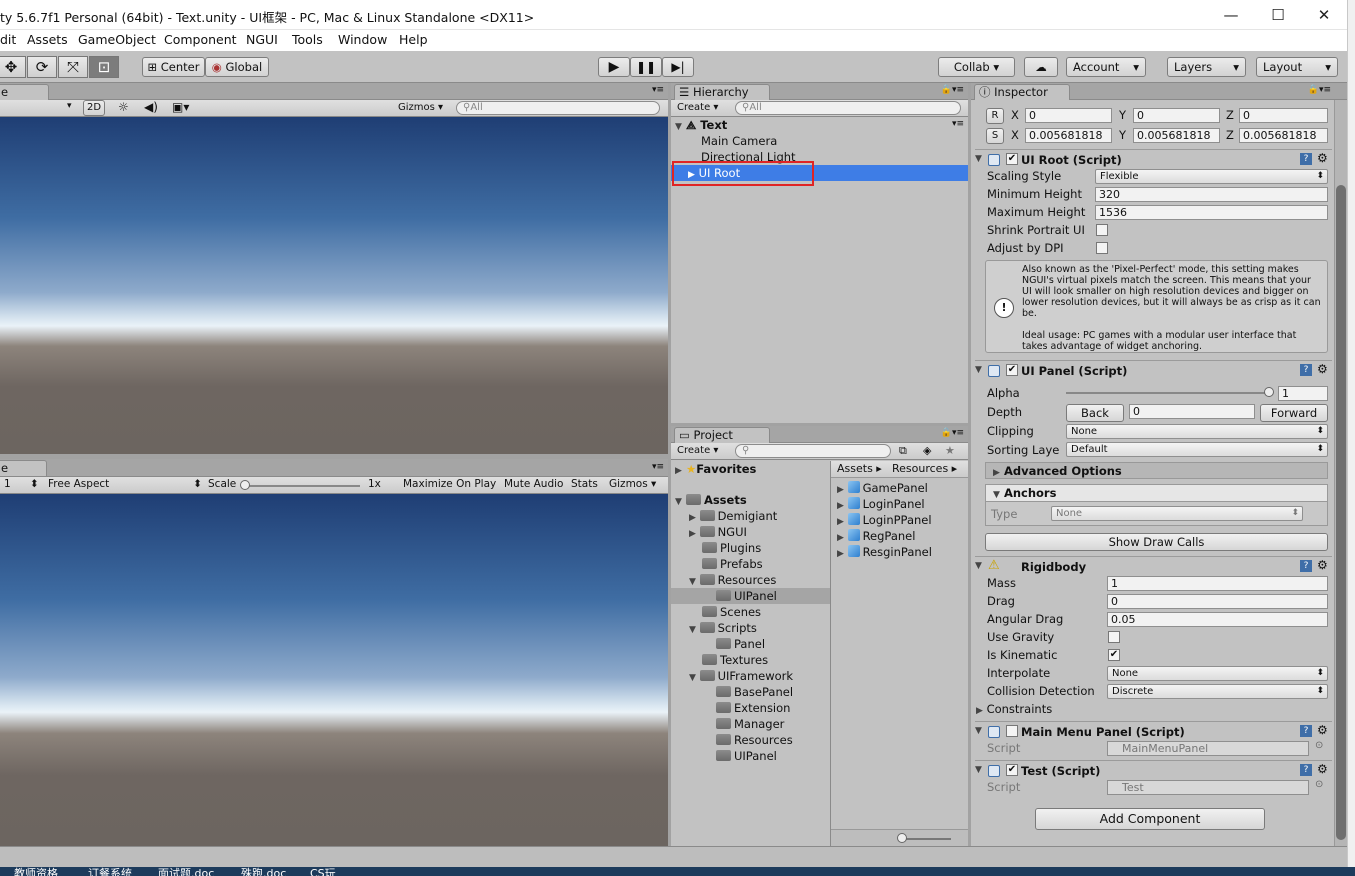 The image size is (1355, 876). Describe the element at coordinates (1041, 67) in the screenshot. I see `cloud-icon: ☁` at that location.